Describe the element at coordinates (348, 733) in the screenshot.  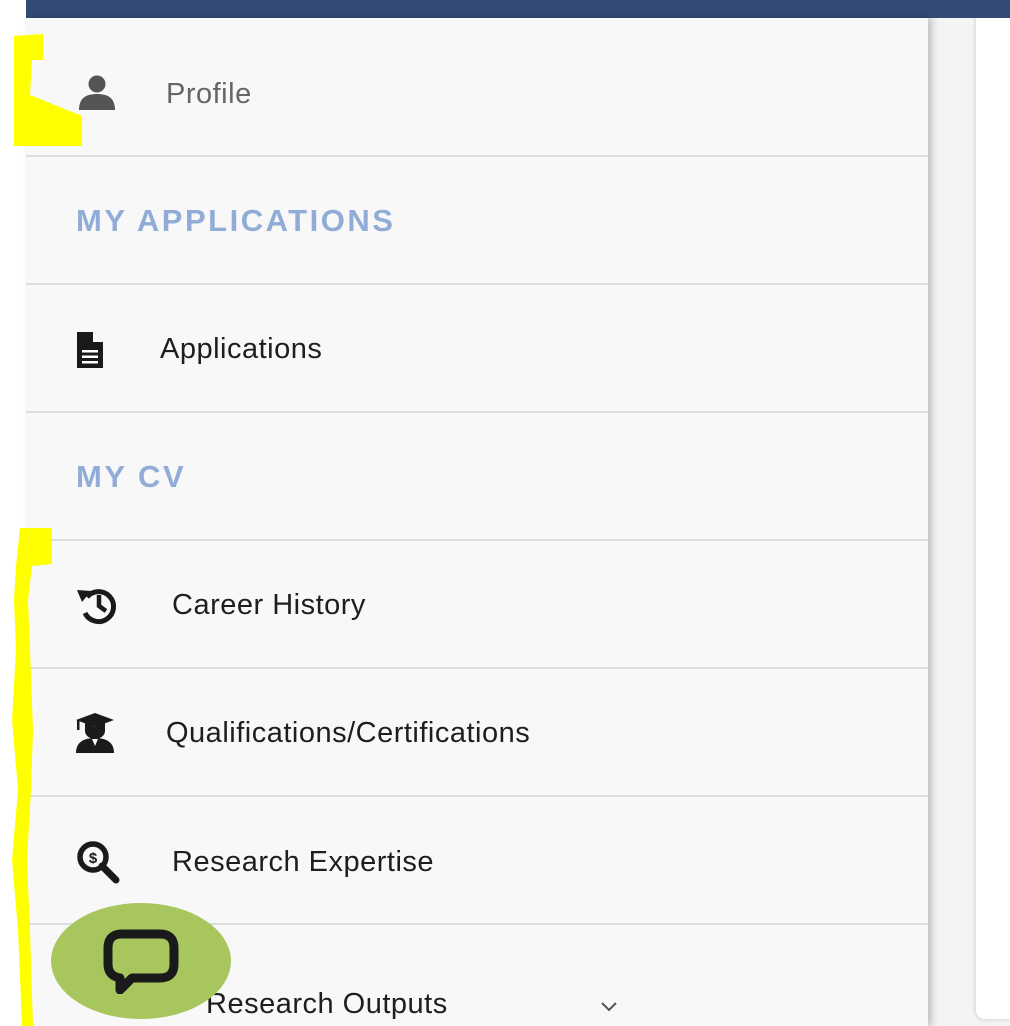
I see `sidebar-item-label: Qualifications/Certifications` at that location.